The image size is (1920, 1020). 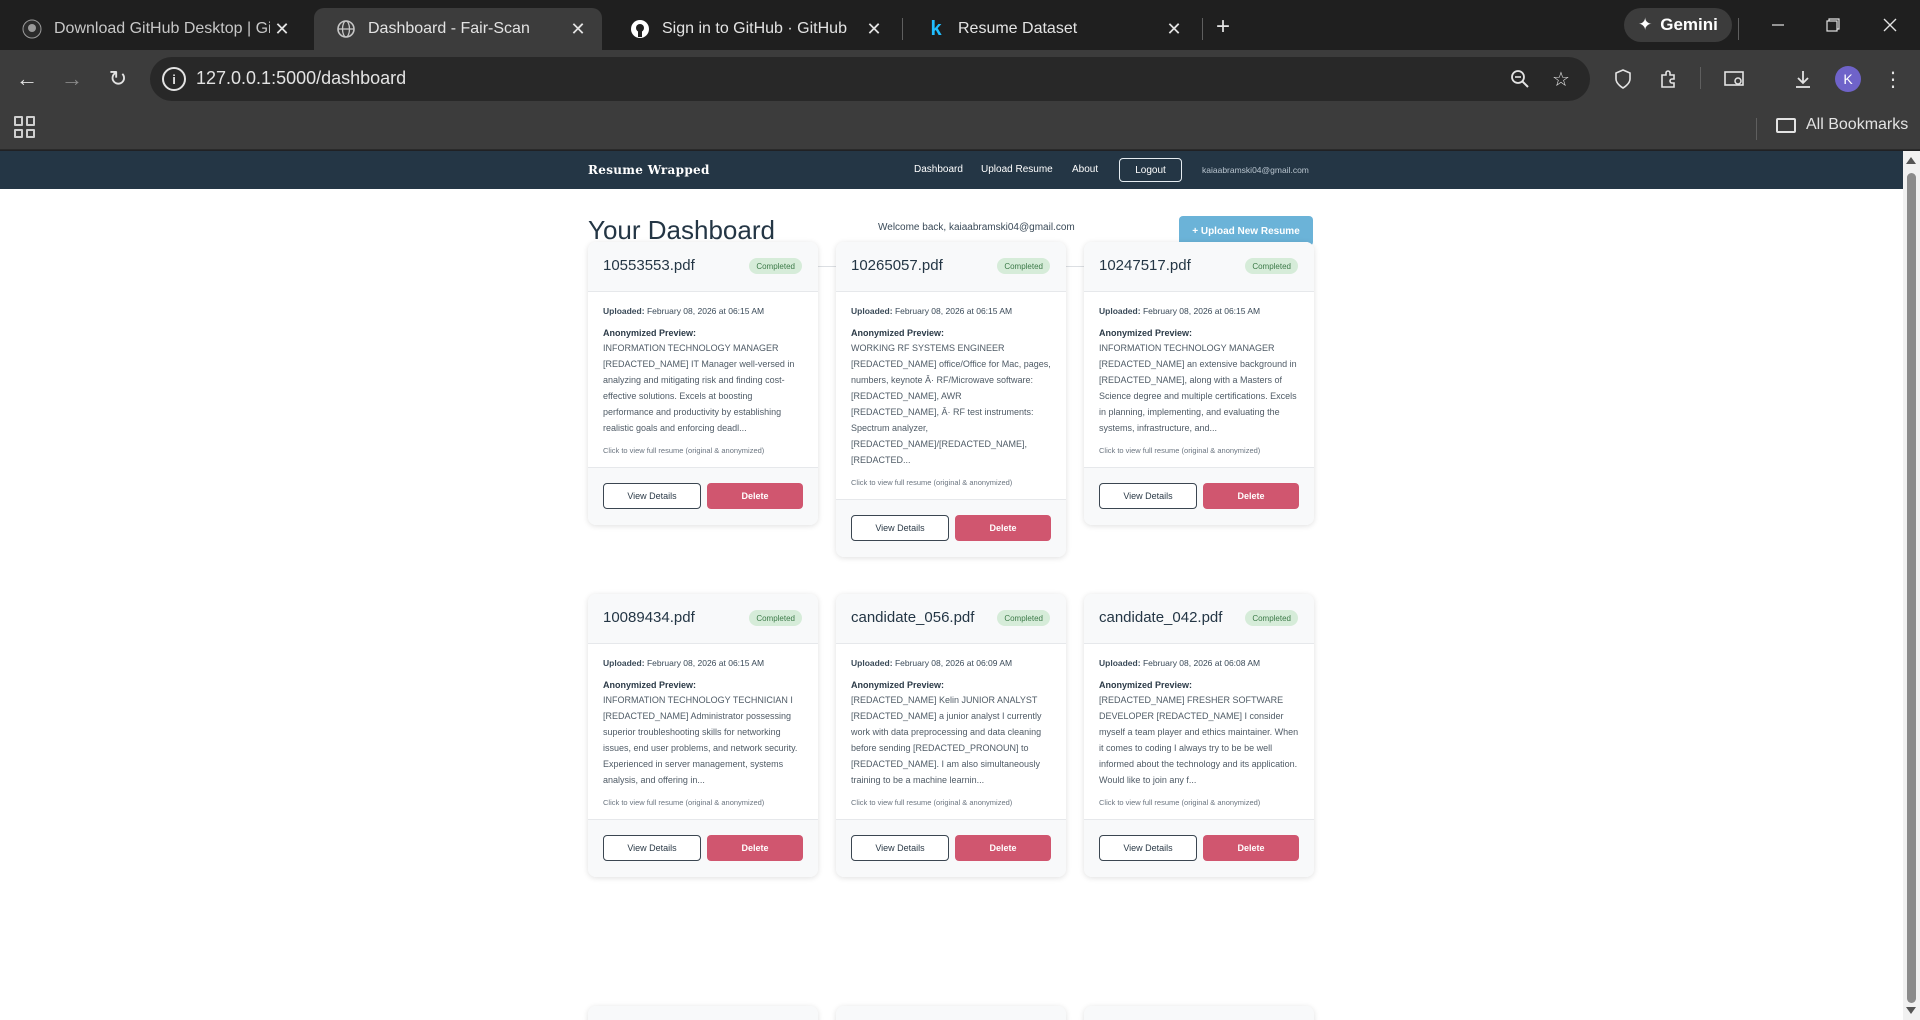 I want to click on file-name: candidate_056.pdf, so click(x=912, y=617).